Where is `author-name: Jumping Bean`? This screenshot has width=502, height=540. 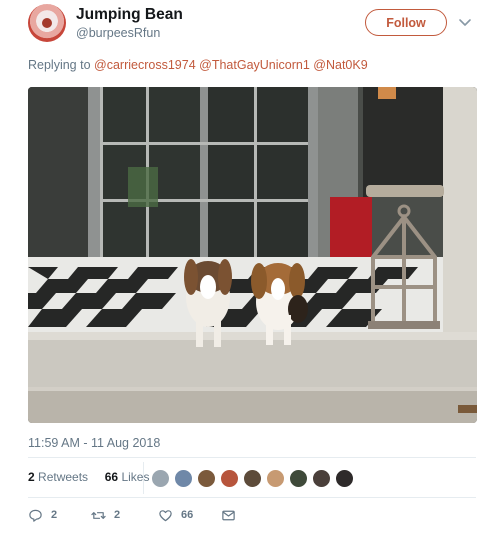
author-name: Jumping Bean is located at coordinates (129, 15).